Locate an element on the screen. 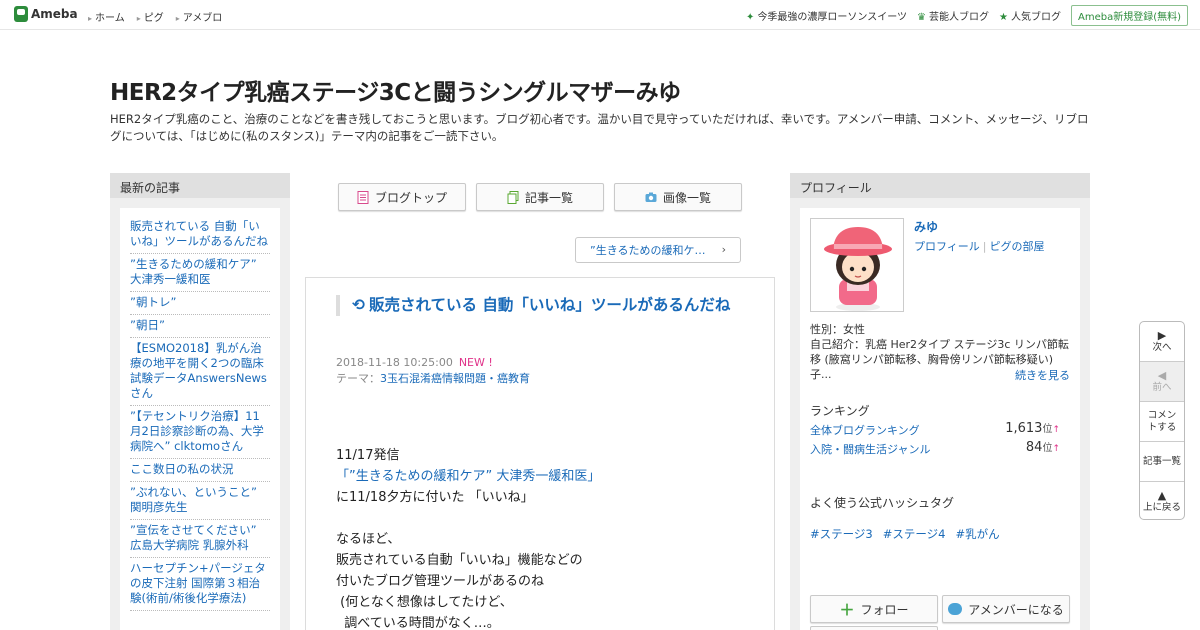  article-line: 販売されている自動「いいね」機能などの is located at coordinates (459, 560).